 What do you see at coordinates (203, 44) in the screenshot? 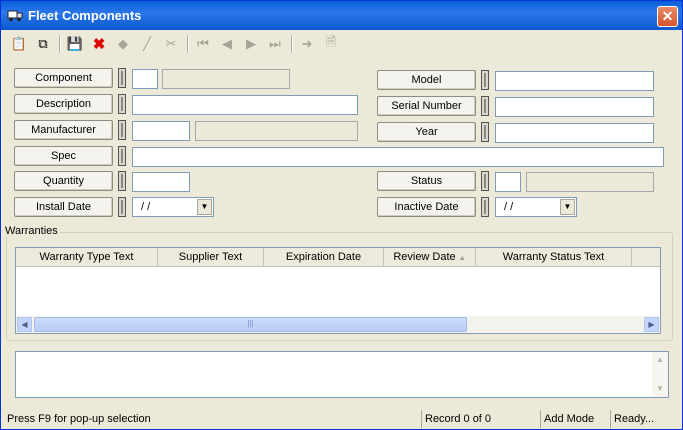
I see `first-record-icon: ⏮` at bounding box center [203, 44].